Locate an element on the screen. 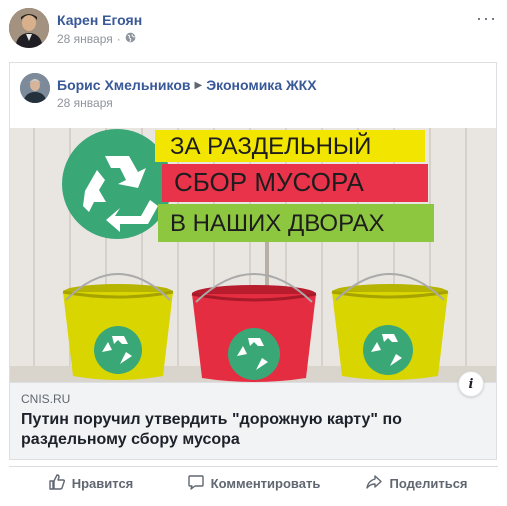 The width and height of the screenshot is (507, 506). comment-icon is located at coordinates (196, 483).